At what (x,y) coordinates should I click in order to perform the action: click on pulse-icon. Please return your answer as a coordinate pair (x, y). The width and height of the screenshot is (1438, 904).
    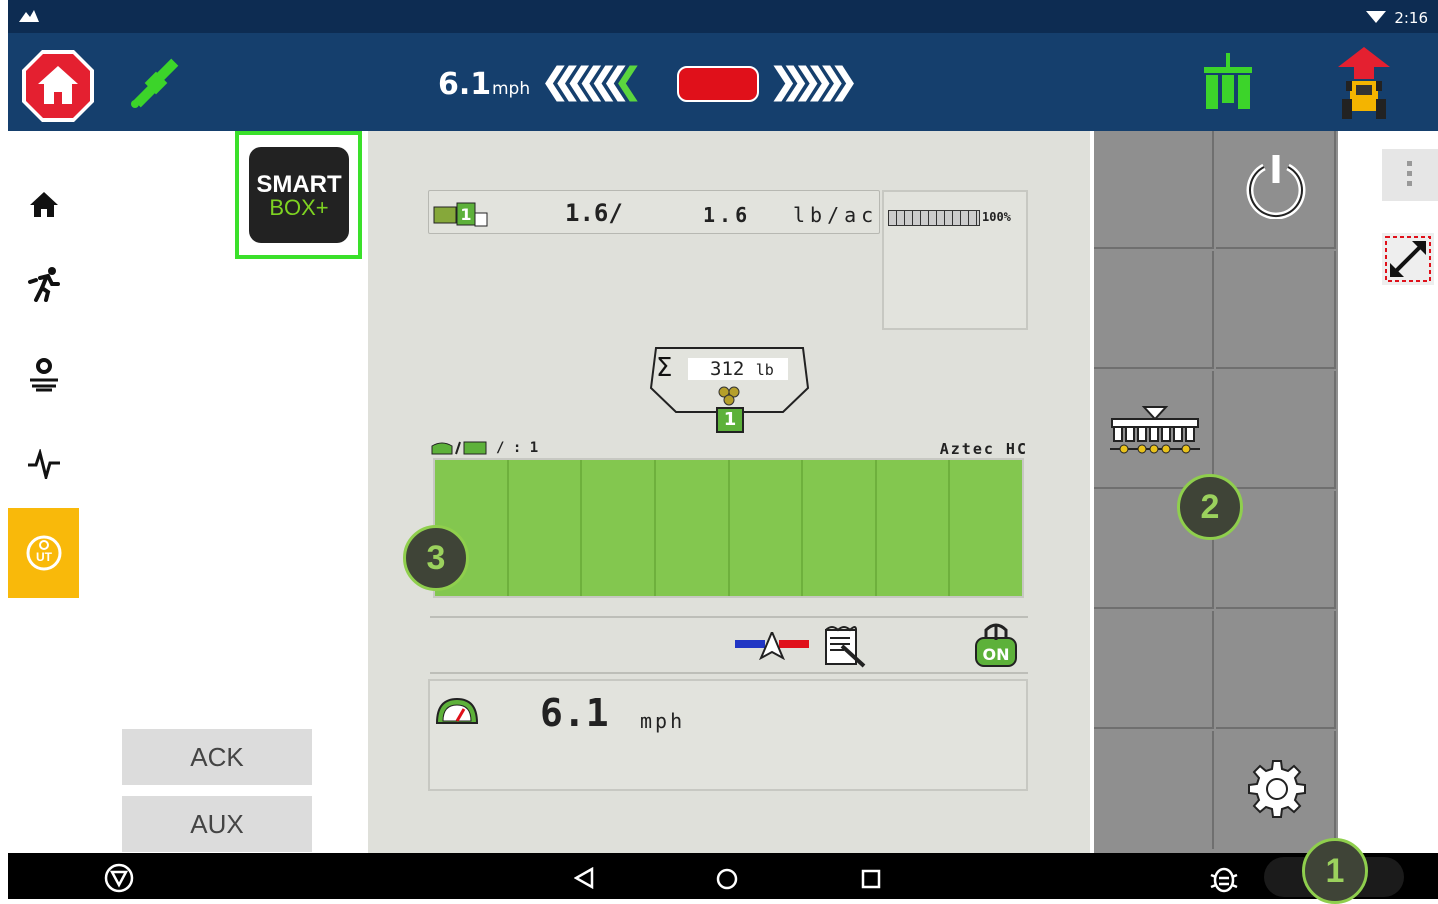
    Looking at the image, I should click on (43, 464).